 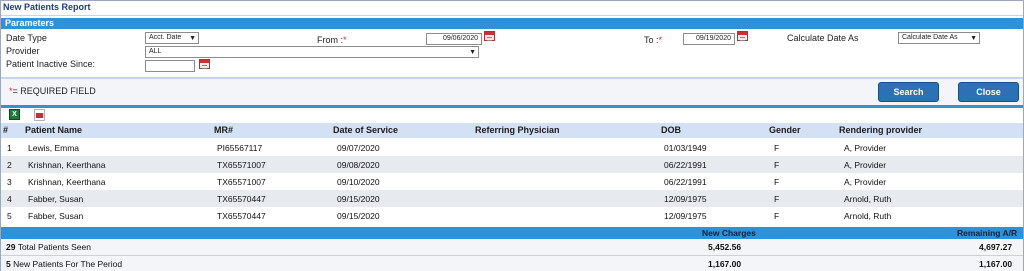 I want to click on header-patient-name: Patient Name, so click(x=53, y=130).